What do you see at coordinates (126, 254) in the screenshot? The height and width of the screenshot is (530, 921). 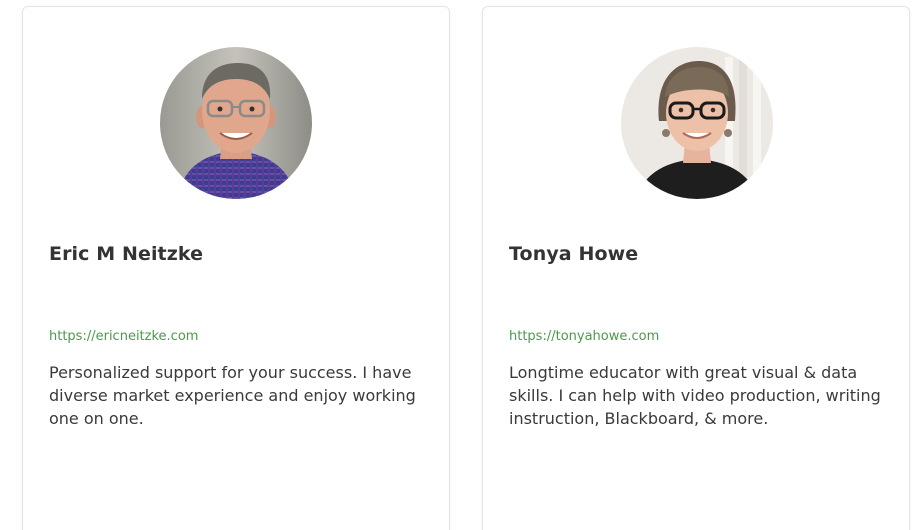 I see `profile-name: Eric M Neitzke` at bounding box center [126, 254].